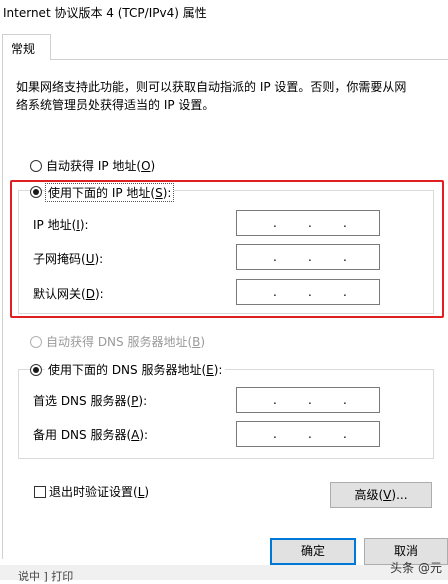 The width and height of the screenshot is (448, 584). I want to click on radio-auto-dns-label: 自动获得 DNS 服务器地址(B), so click(126, 342).